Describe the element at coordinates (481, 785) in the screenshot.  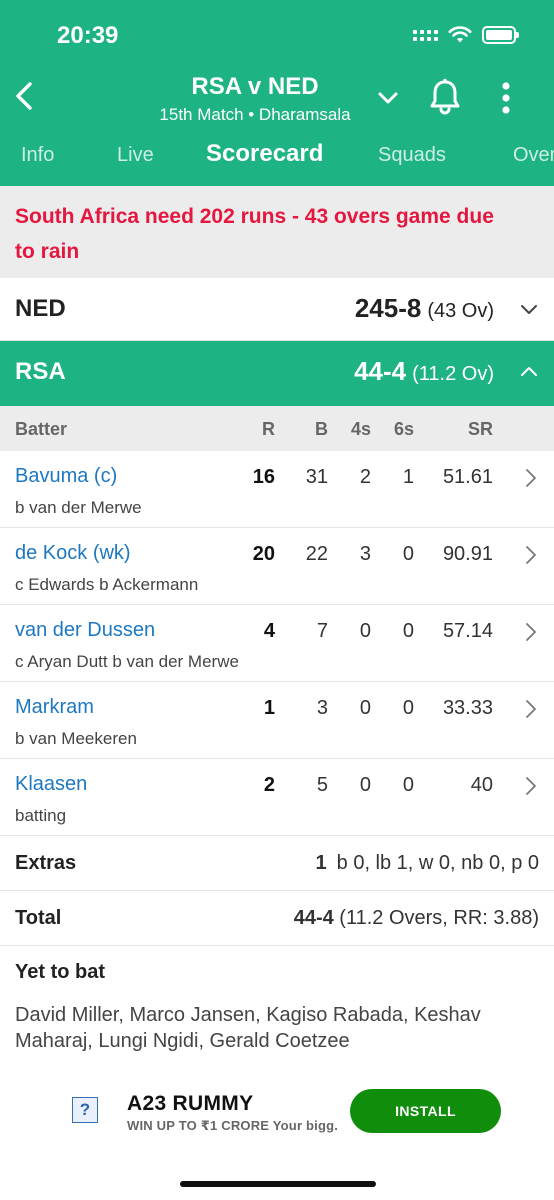
I see `batter-strike-rate: 40` at that location.